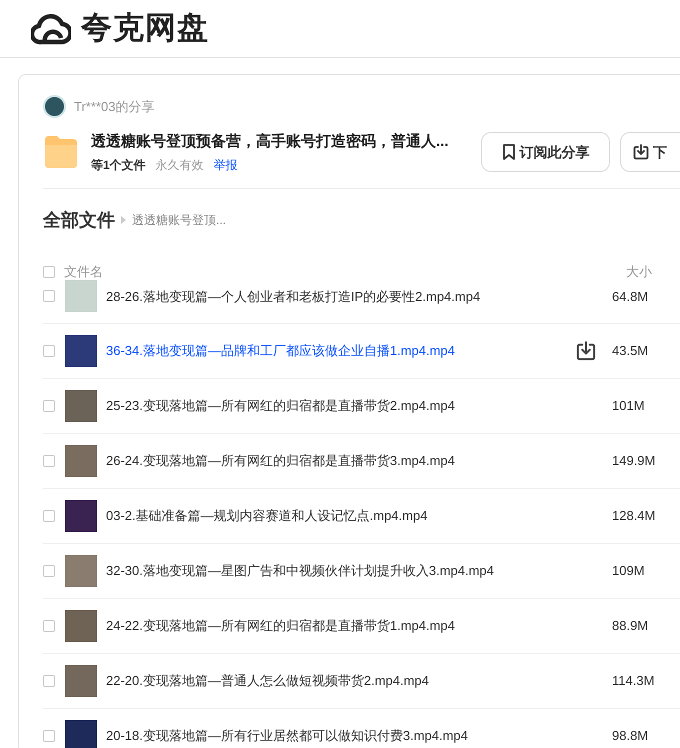 The width and height of the screenshot is (680, 748). What do you see at coordinates (545, 152) in the screenshot?
I see `subscribe-button: 订阅此分享` at bounding box center [545, 152].